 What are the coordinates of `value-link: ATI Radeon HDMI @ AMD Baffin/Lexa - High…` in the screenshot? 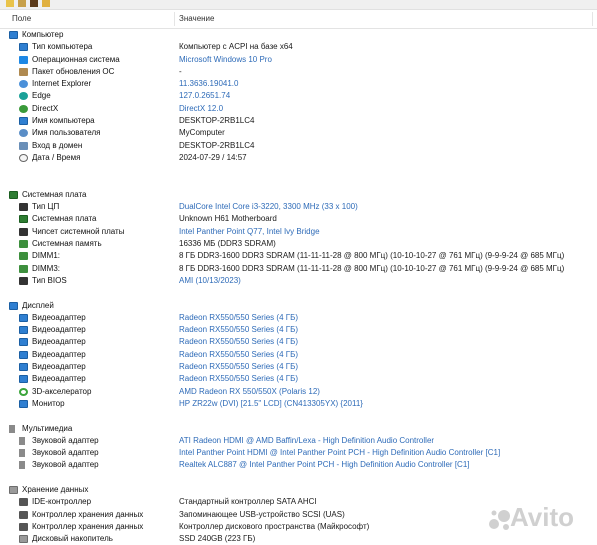 It's located at (306, 441).